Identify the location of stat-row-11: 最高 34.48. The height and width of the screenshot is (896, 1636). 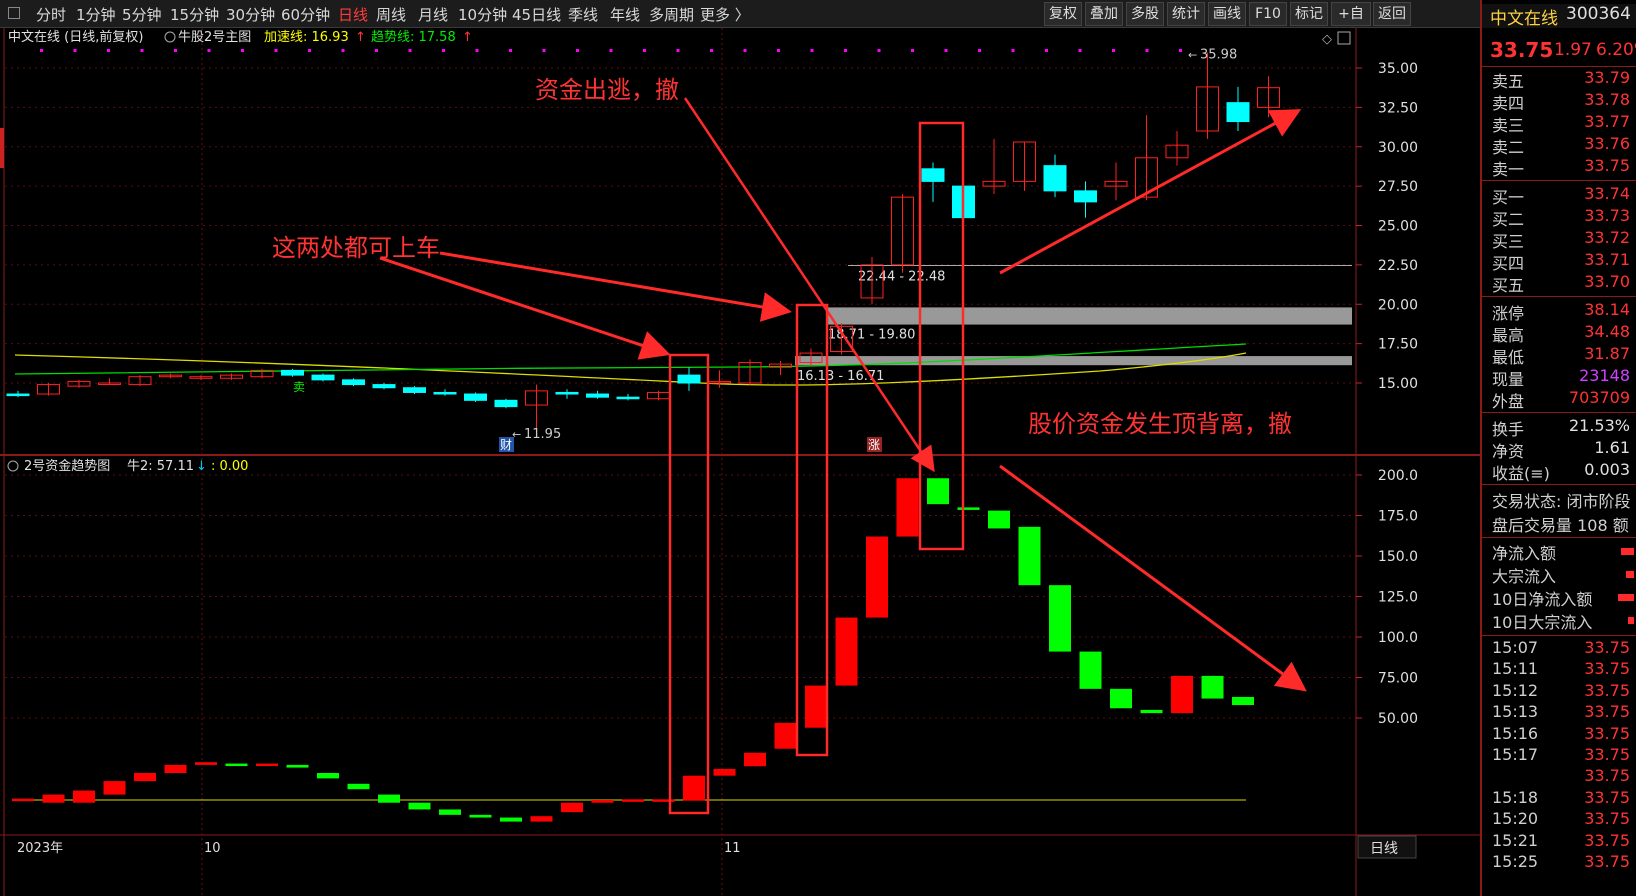
(1559, 333).